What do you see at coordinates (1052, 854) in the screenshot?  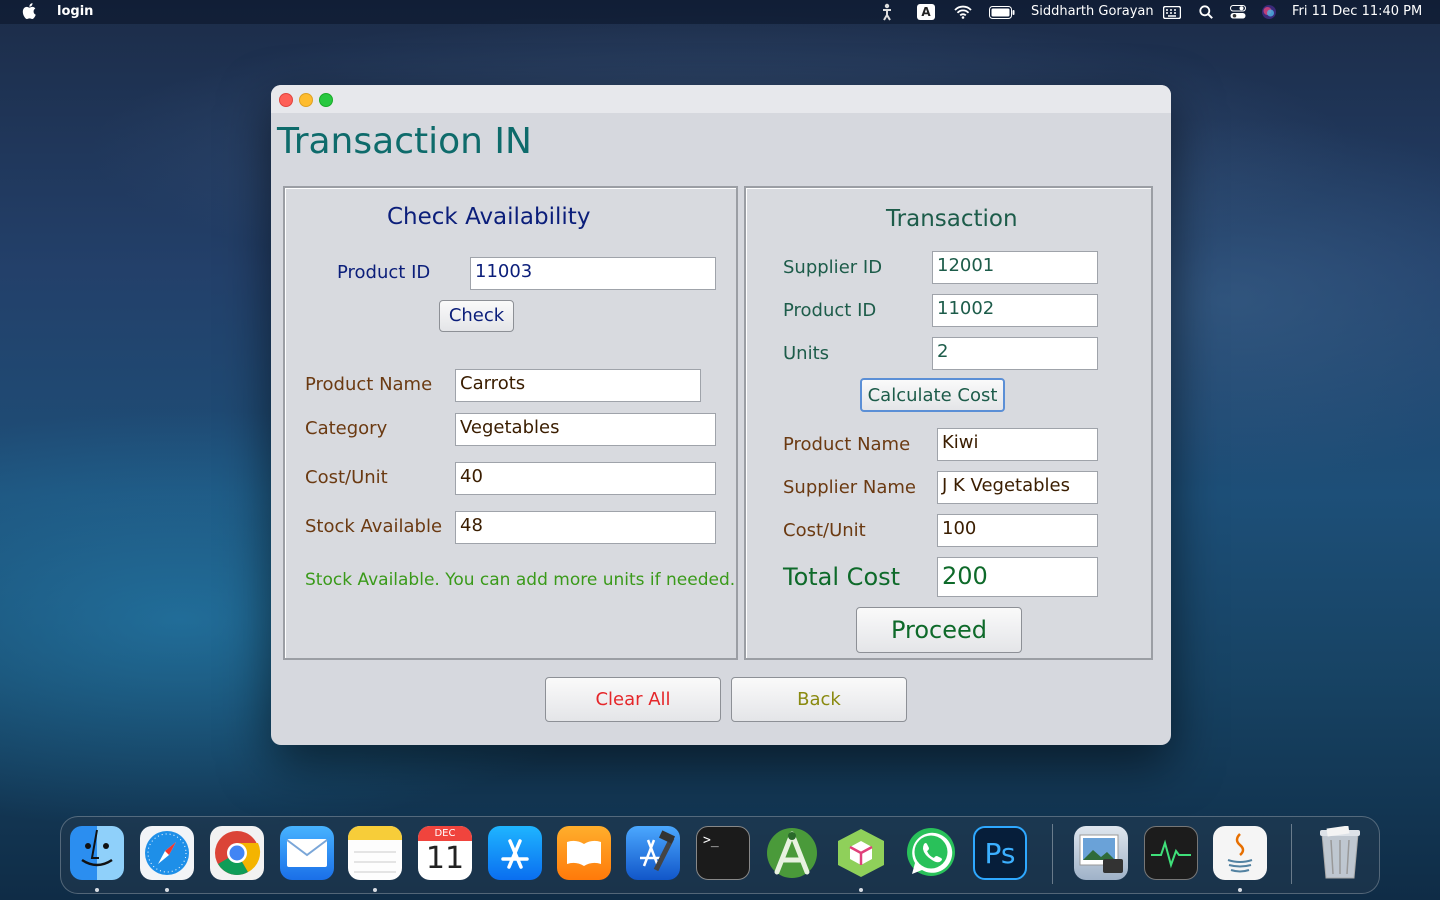 I see `dock-separator` at bounding box center [1052, 854].